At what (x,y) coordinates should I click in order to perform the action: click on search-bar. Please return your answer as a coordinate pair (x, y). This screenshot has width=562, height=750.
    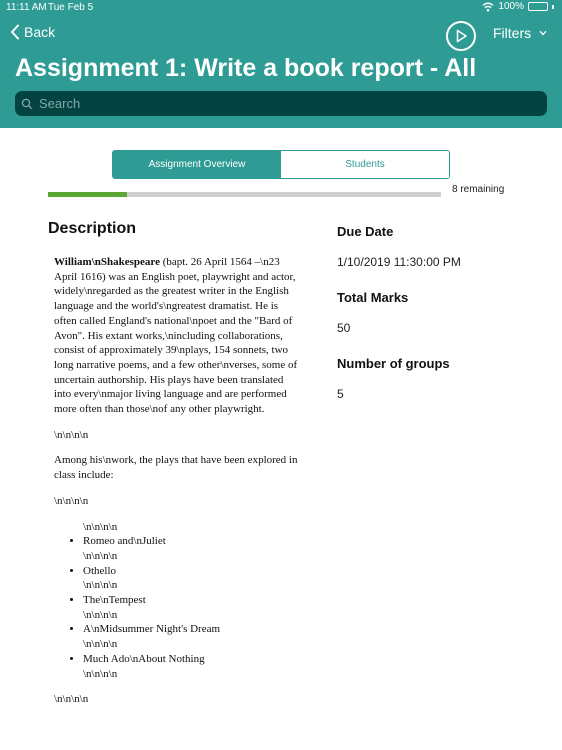
    Looking at the image, I should click on (281, 103).